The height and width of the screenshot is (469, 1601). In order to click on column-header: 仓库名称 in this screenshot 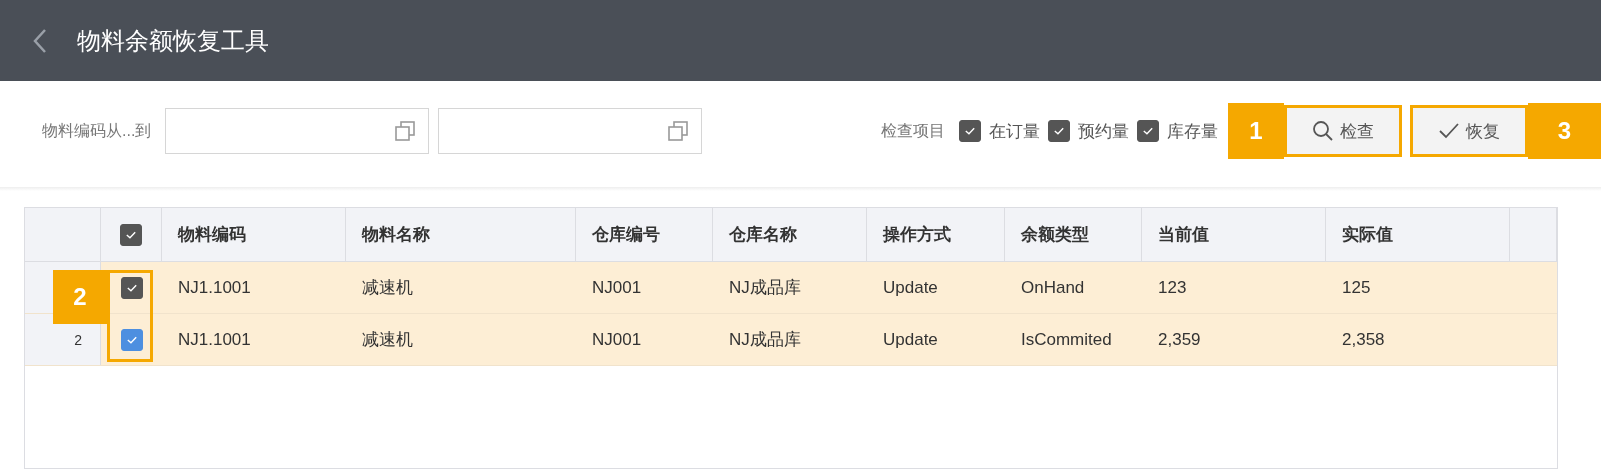, I will do `click(763, 234)`.